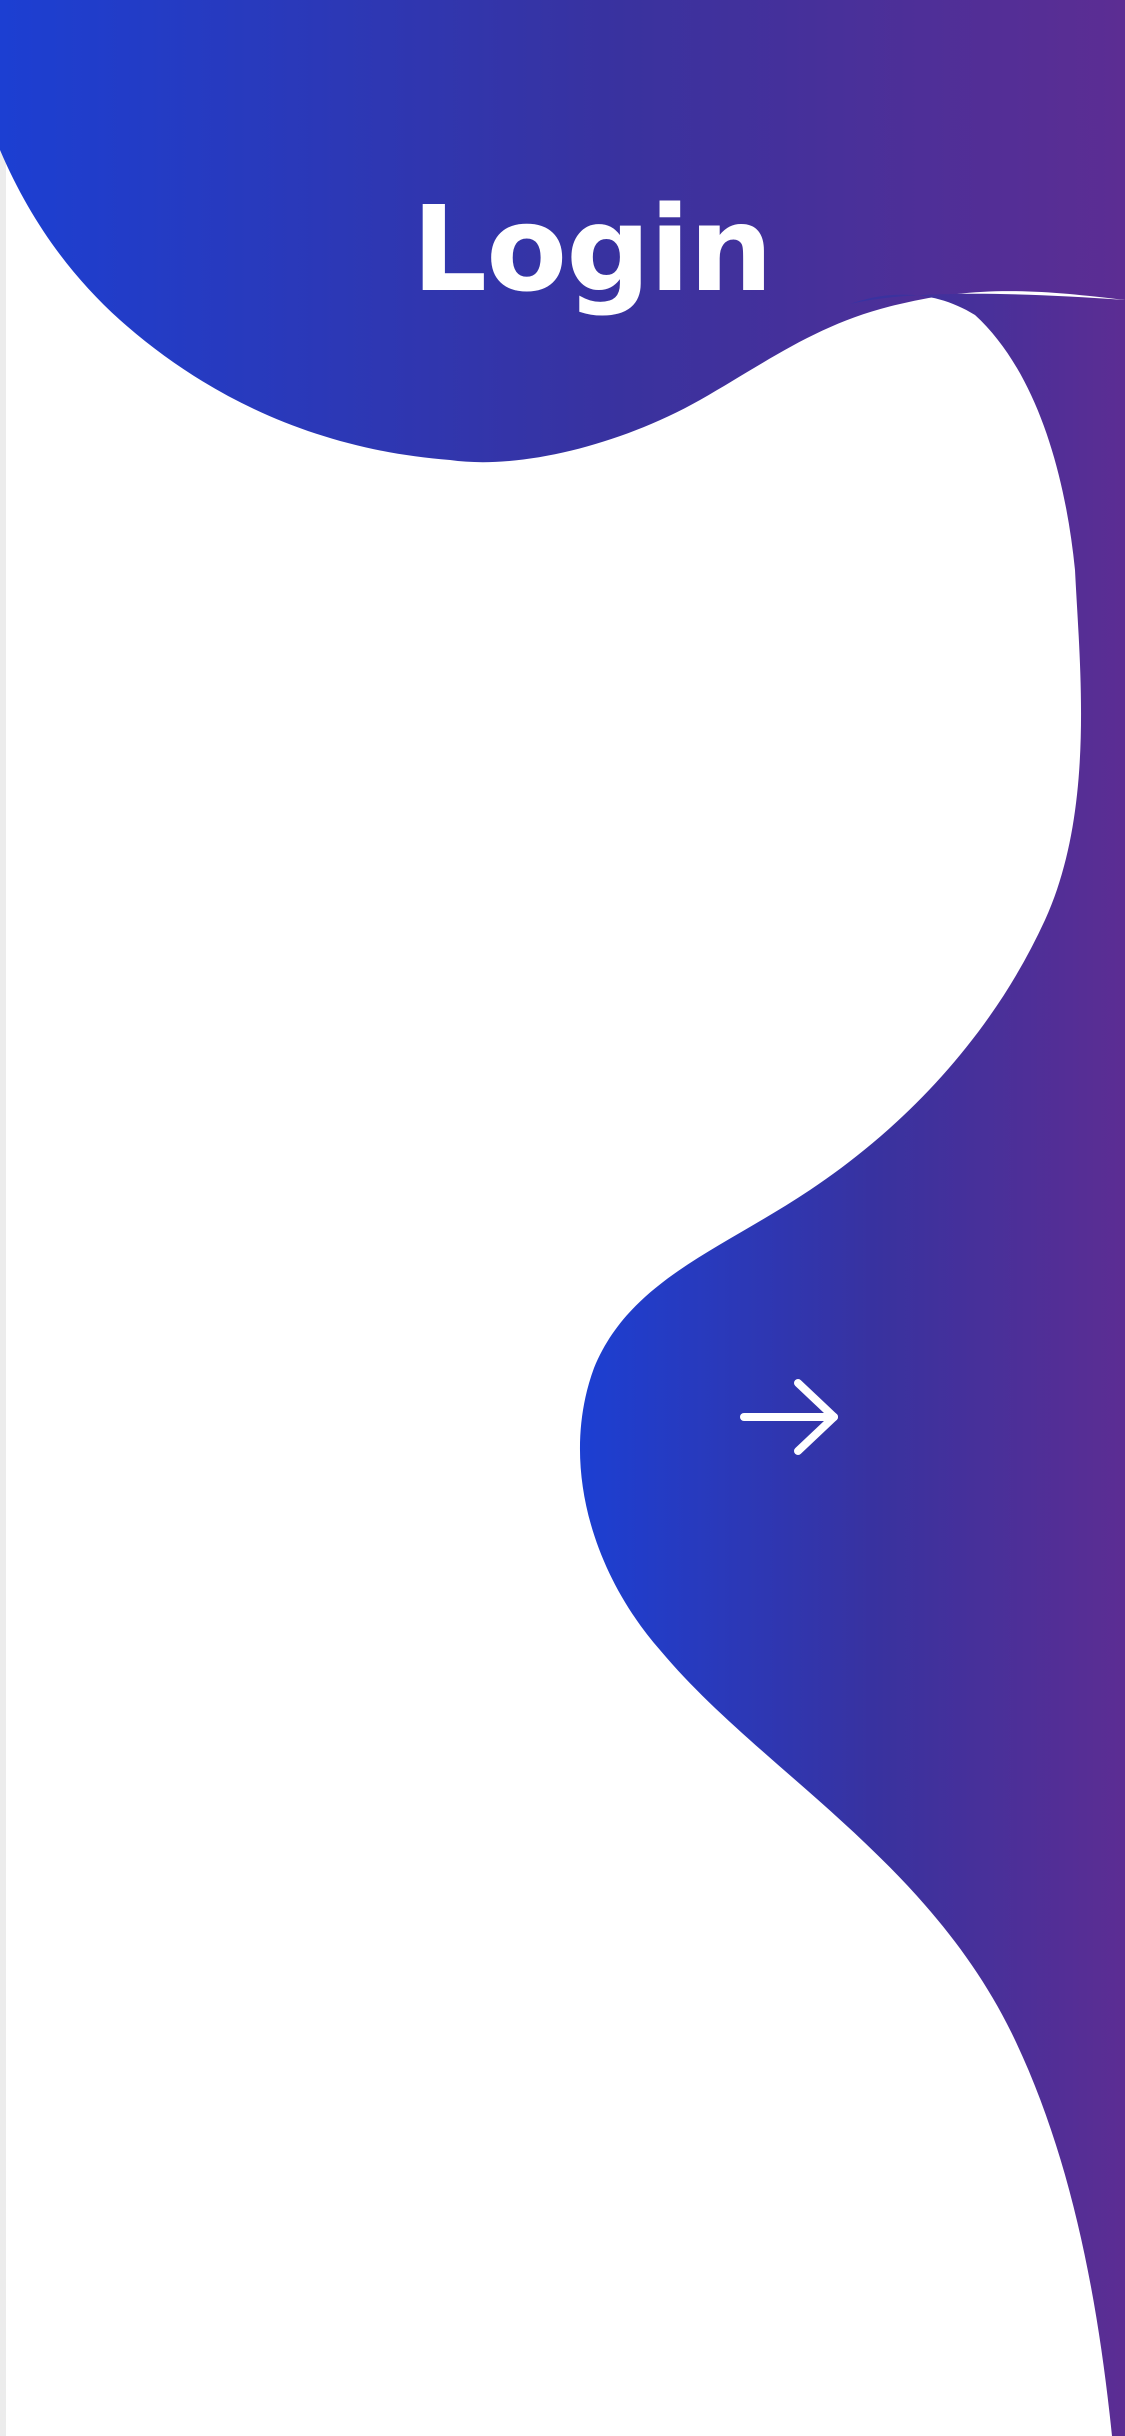 Image resolution: width=1125 pixels, height=2436 pixels. What do you see at coordinates (592, 249) in the screenshot?
I see `page-title: Login` at bounding box center [592, 249].